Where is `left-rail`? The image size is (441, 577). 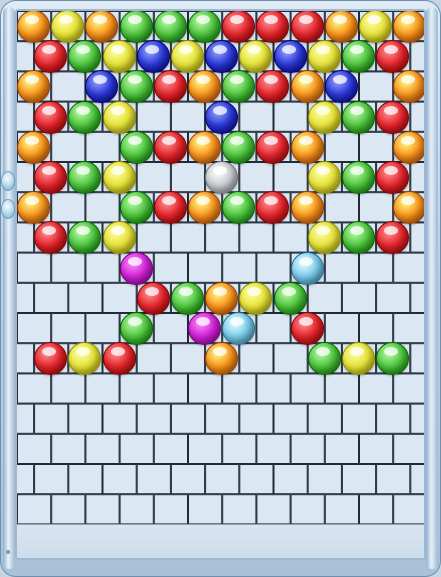 left-rail is located at coordinates (9, 288).